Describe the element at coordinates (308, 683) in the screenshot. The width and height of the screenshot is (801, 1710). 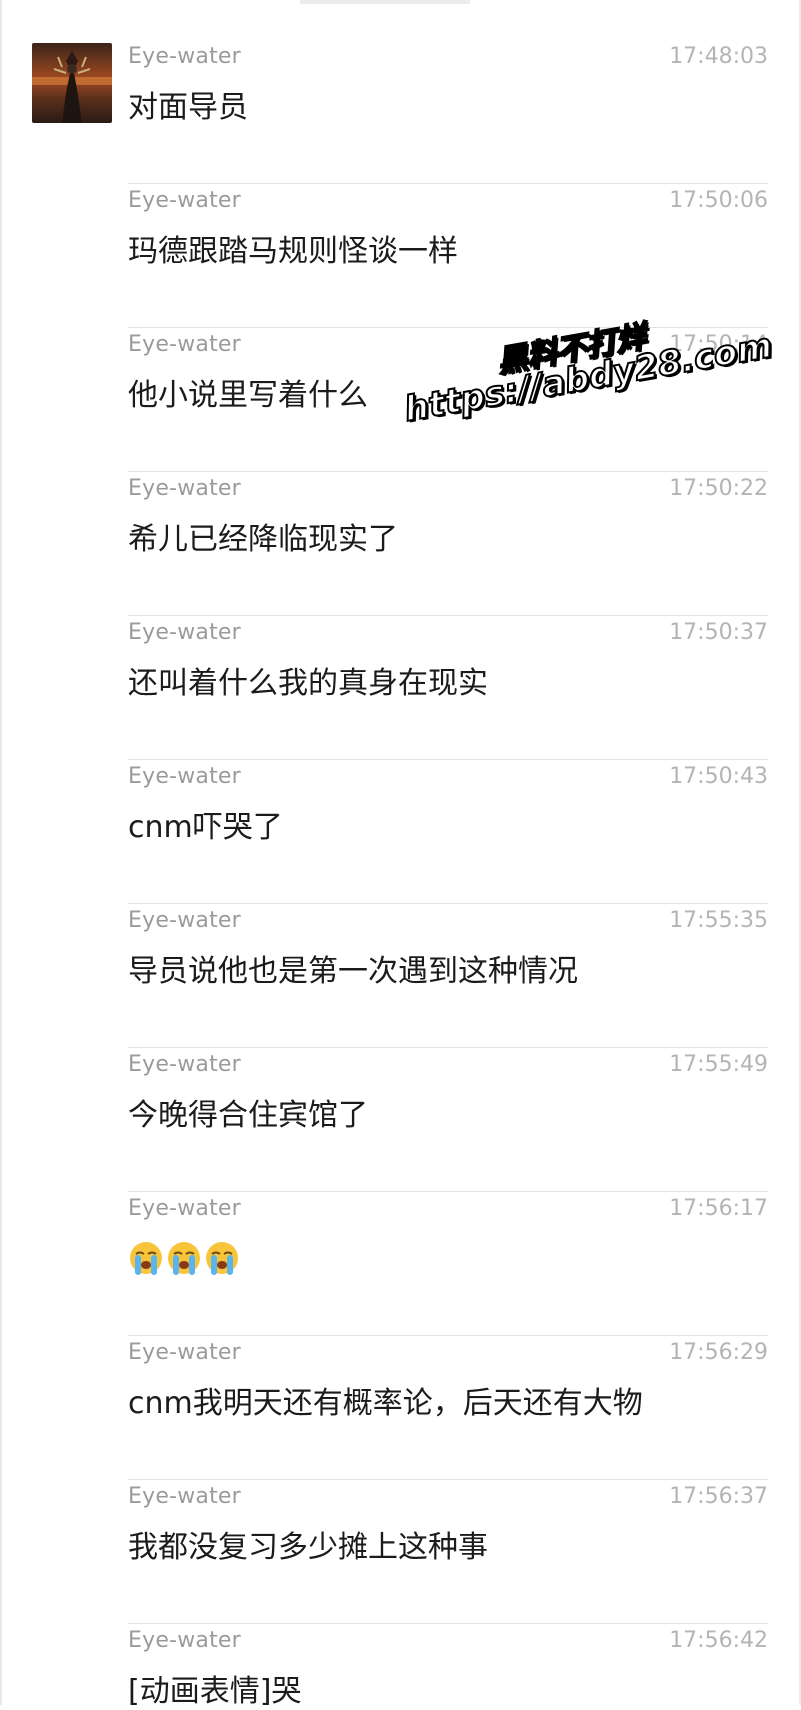
I see `message-text: 还叫着什么我的真身在现实` at that location.